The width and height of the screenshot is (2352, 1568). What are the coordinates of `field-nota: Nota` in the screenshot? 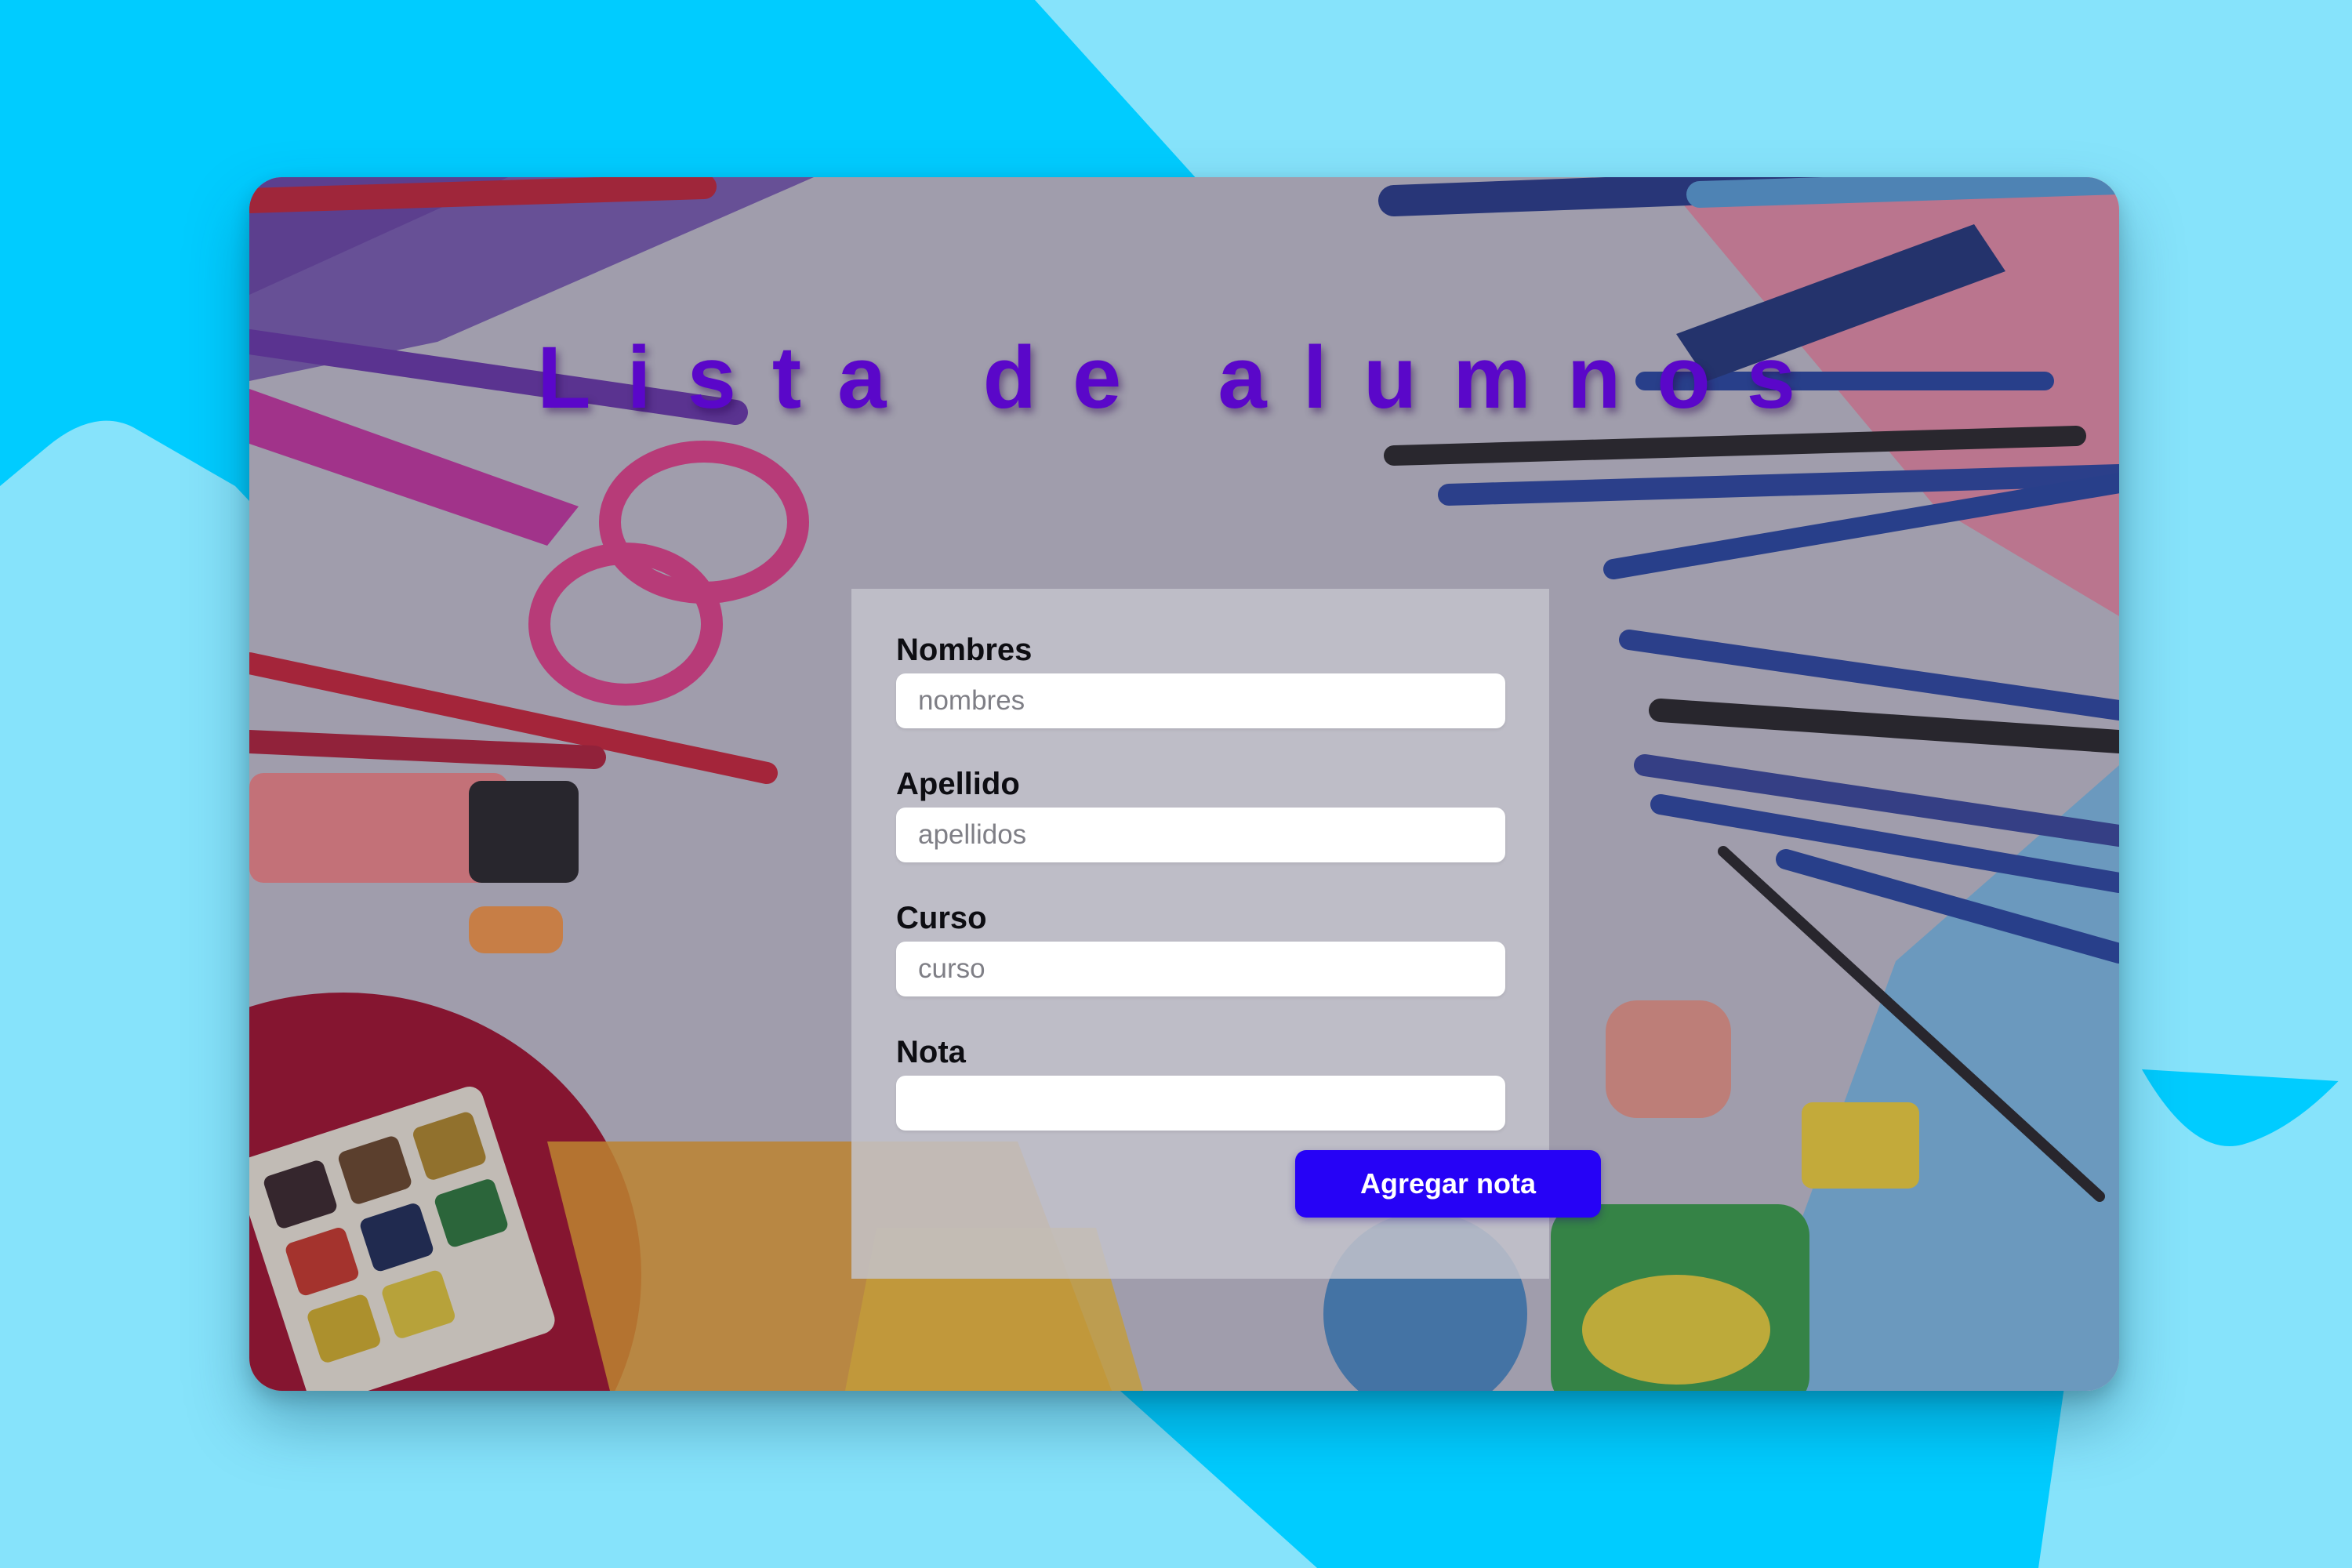 It's located at (1200, 1083).